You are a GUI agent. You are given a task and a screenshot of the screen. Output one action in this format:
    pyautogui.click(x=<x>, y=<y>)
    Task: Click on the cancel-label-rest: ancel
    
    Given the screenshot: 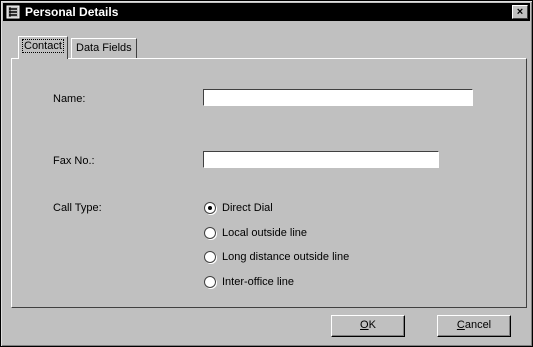 What is the action you would take?
    pyautogui.click(x=478, y=325)
    